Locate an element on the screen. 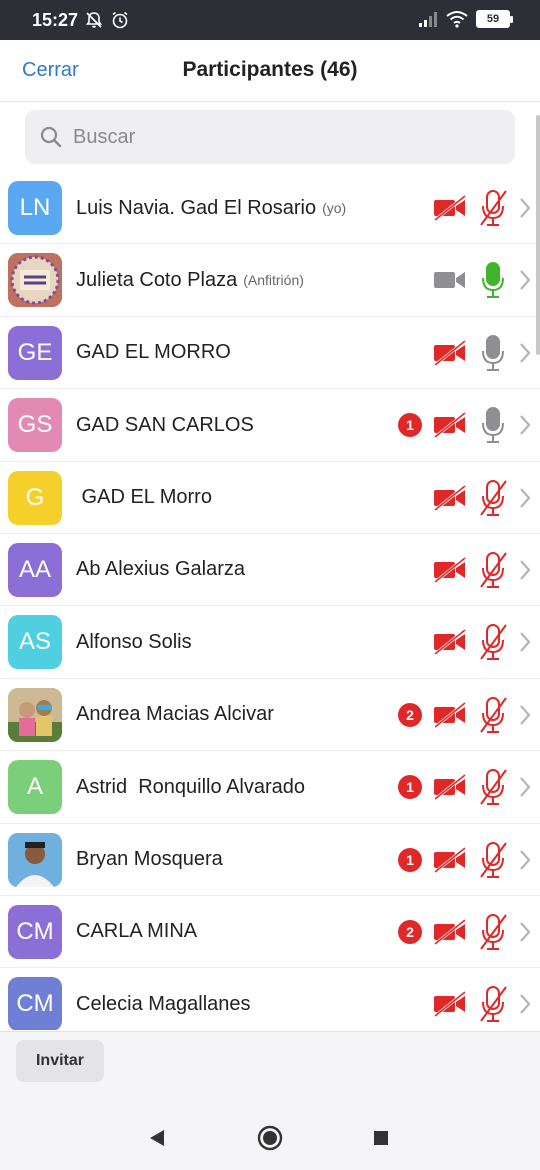  status-icons-left is located at coordinates (107, 20).